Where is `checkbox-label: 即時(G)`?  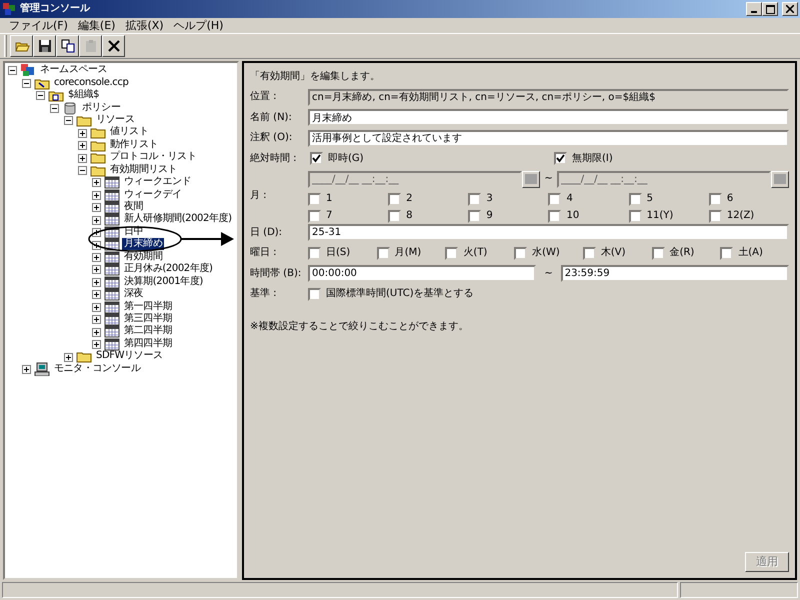
checkbox-label: 即時(G) is located at coordinates (346, 158).